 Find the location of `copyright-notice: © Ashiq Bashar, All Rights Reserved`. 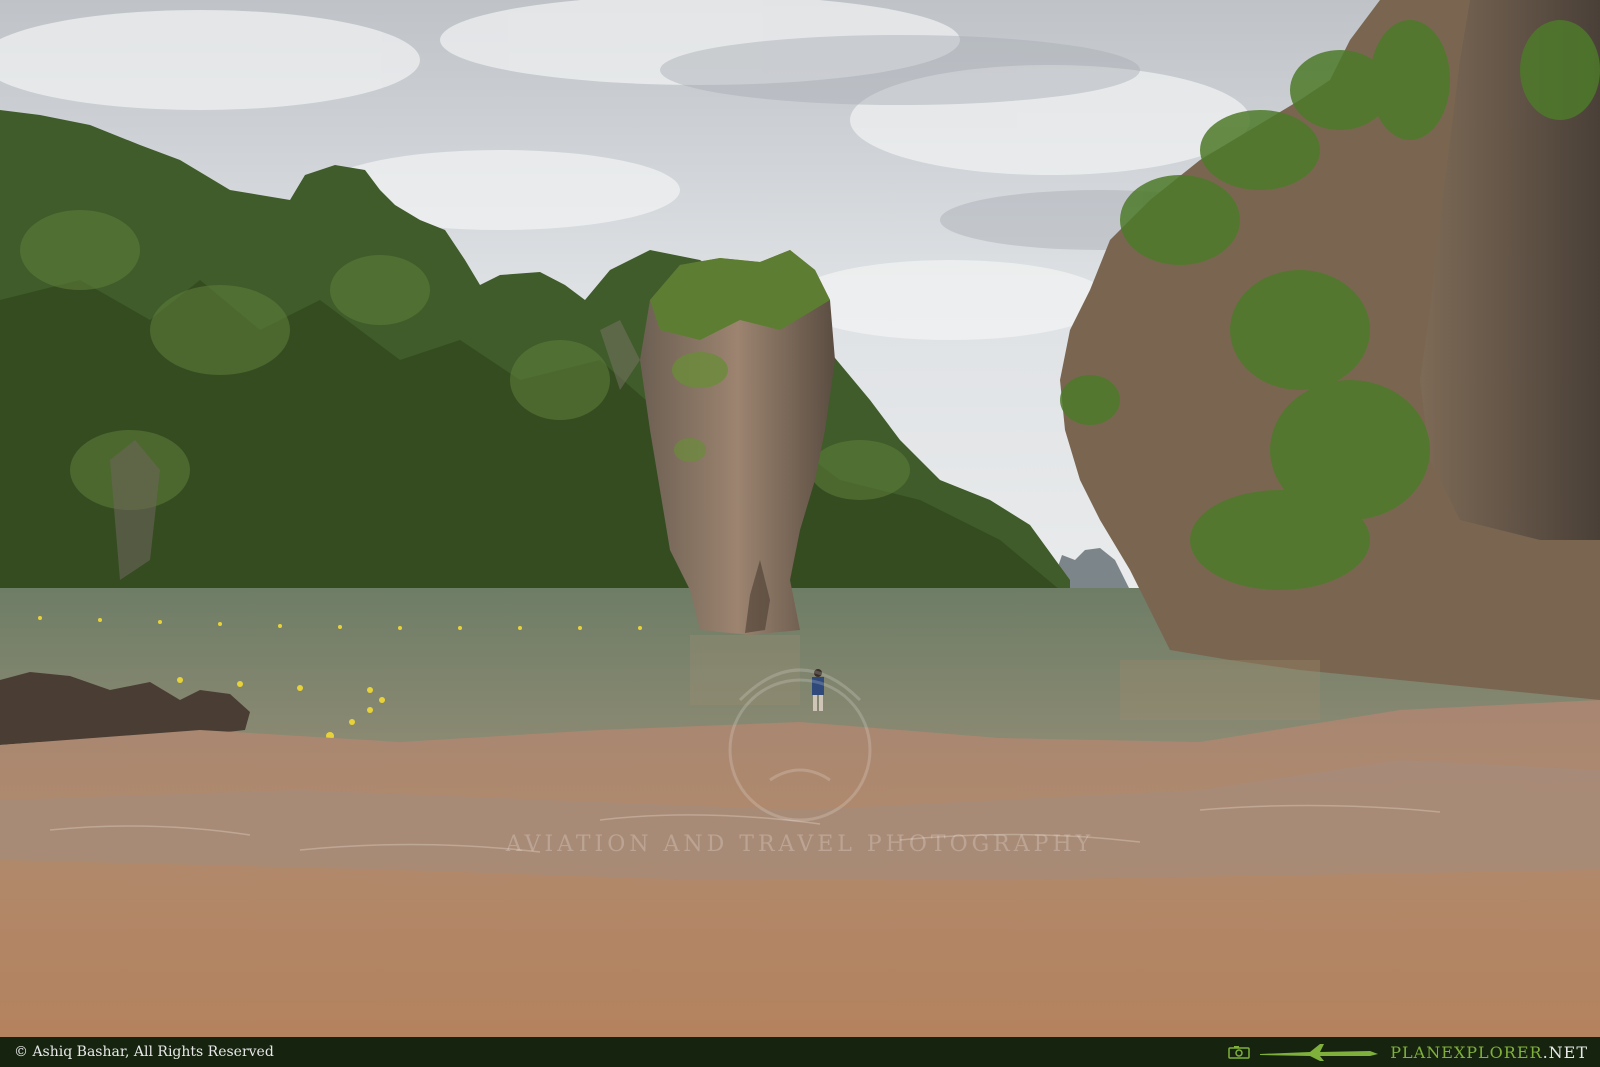

copyright-notice: © Ashiq Bashar, All Rights Reserved is located at coordinates (144, 1052).